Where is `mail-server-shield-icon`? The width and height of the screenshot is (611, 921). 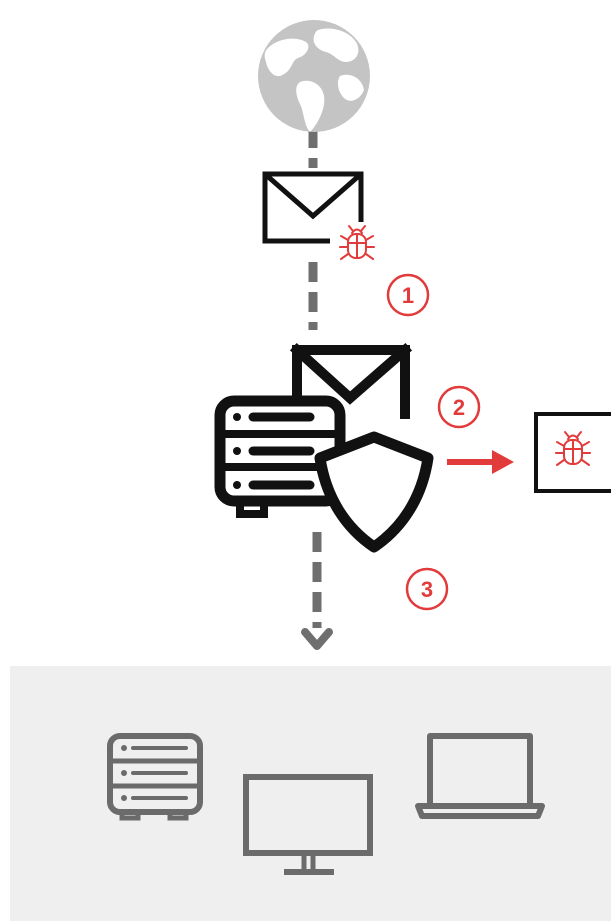
mail-server-shield-icon is located at coordinates (324, 447).